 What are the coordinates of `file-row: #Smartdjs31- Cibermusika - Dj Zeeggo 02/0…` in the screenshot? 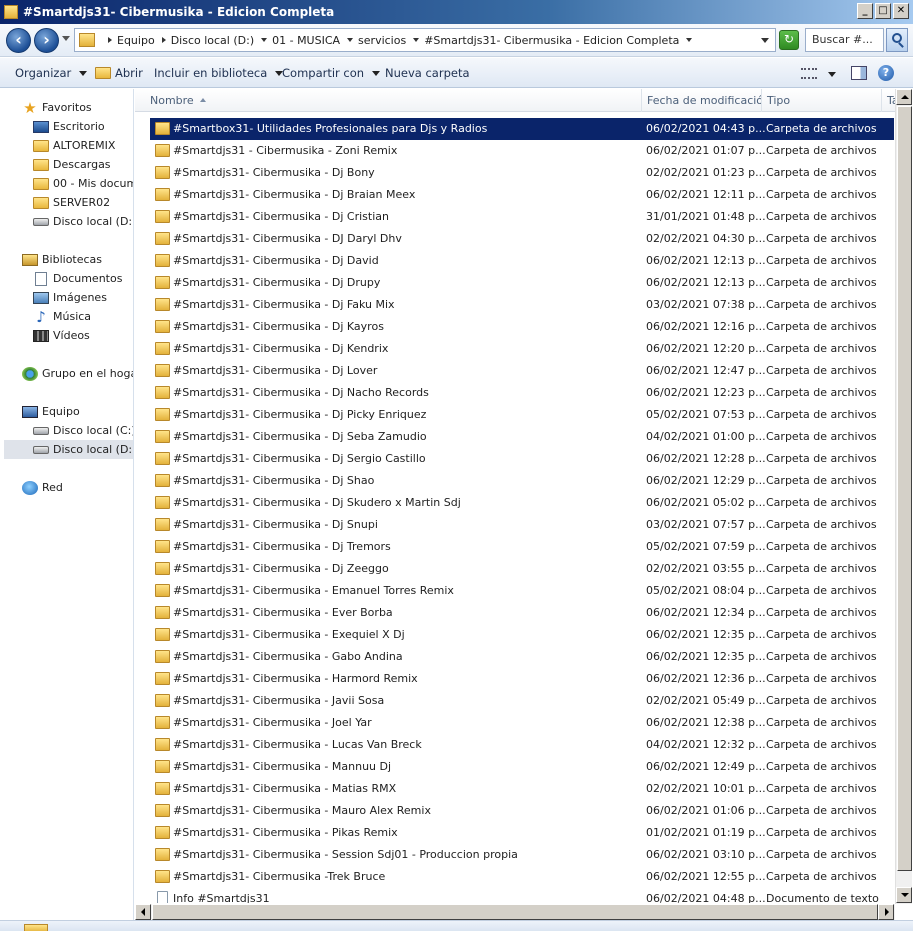 It's located at (522, 569).